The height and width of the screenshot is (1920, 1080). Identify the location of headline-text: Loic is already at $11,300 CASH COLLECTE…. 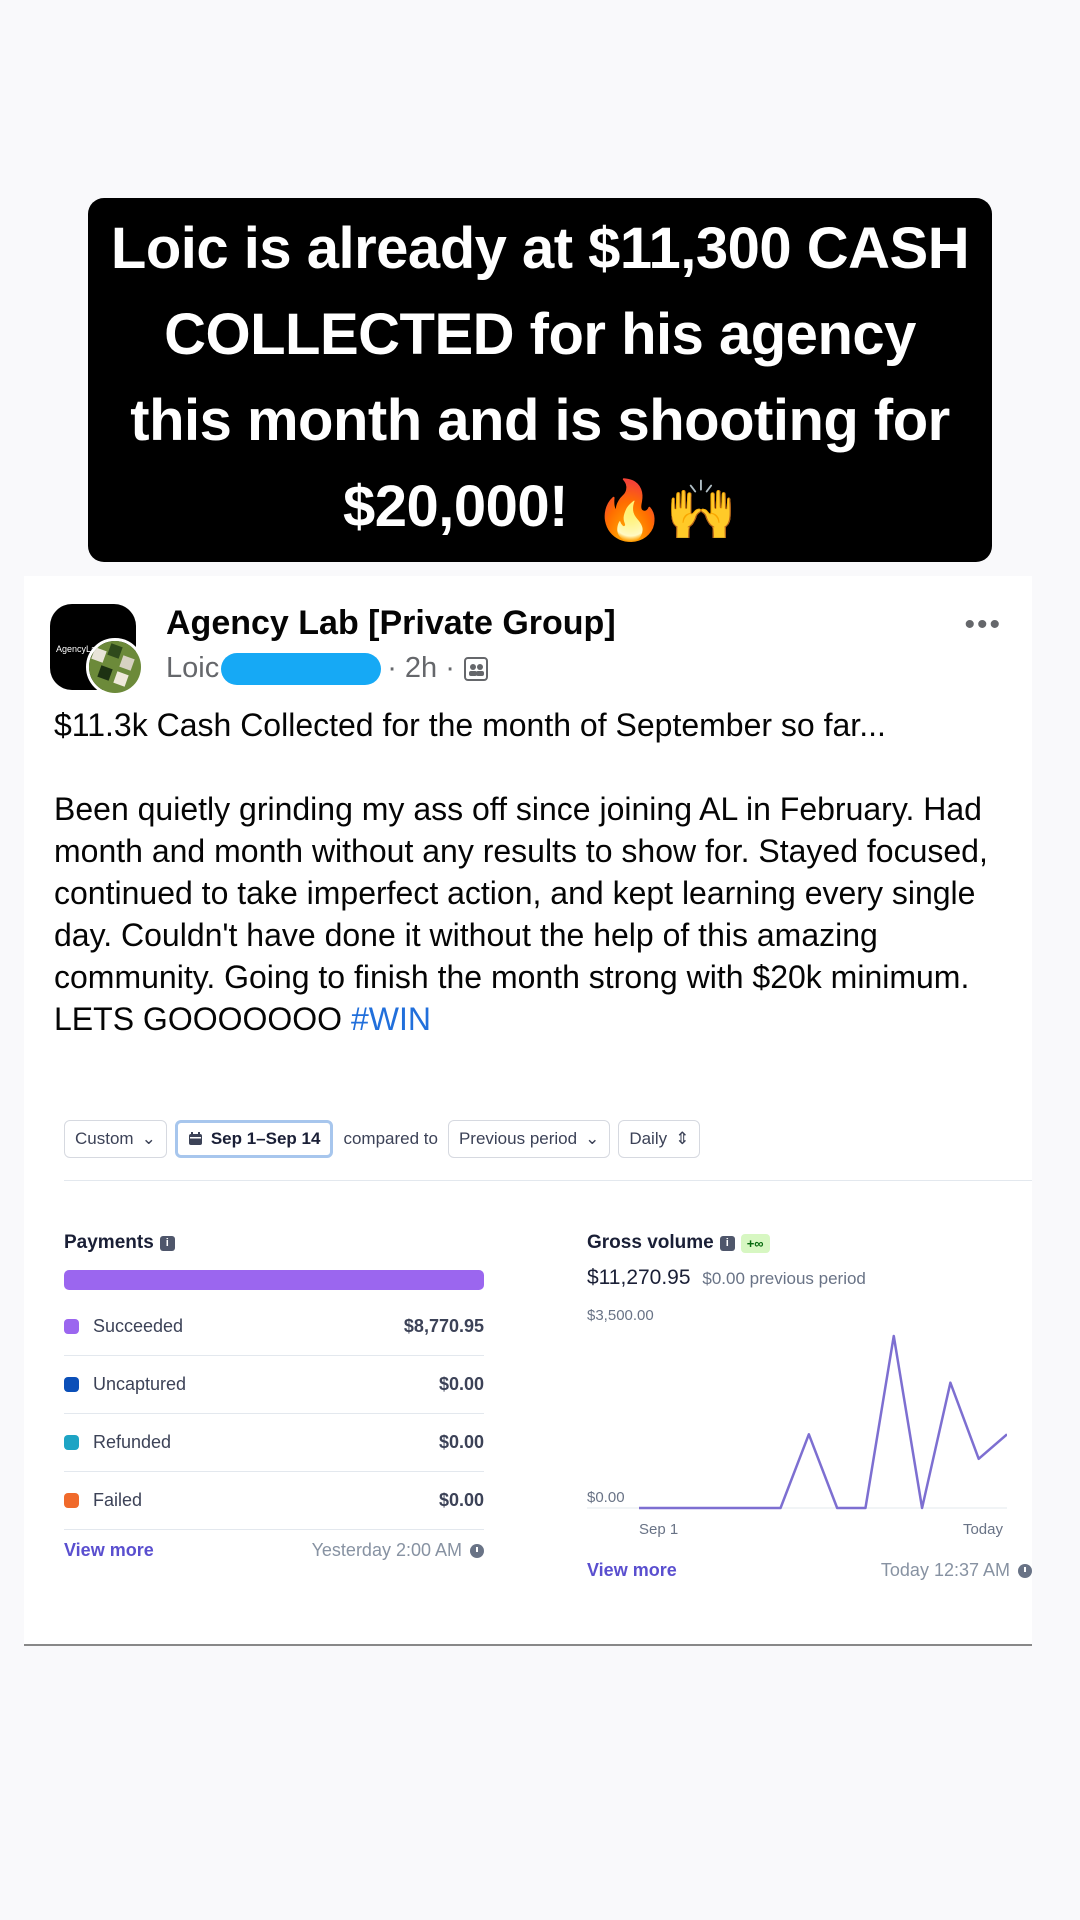
(540, 378).